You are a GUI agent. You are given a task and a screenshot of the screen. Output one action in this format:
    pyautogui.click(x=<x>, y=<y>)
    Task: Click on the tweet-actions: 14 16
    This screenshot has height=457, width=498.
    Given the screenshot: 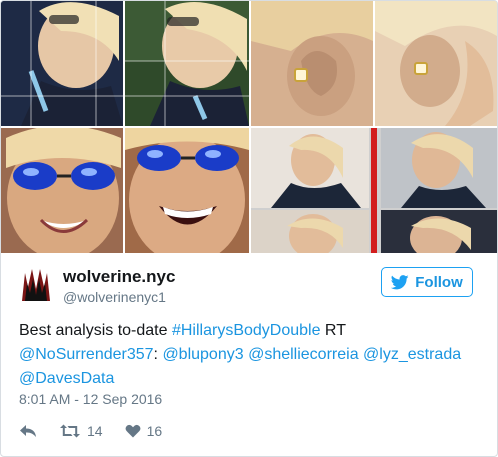 What is the action you would take?
    pyautogui.click(x=101, y=431)
    